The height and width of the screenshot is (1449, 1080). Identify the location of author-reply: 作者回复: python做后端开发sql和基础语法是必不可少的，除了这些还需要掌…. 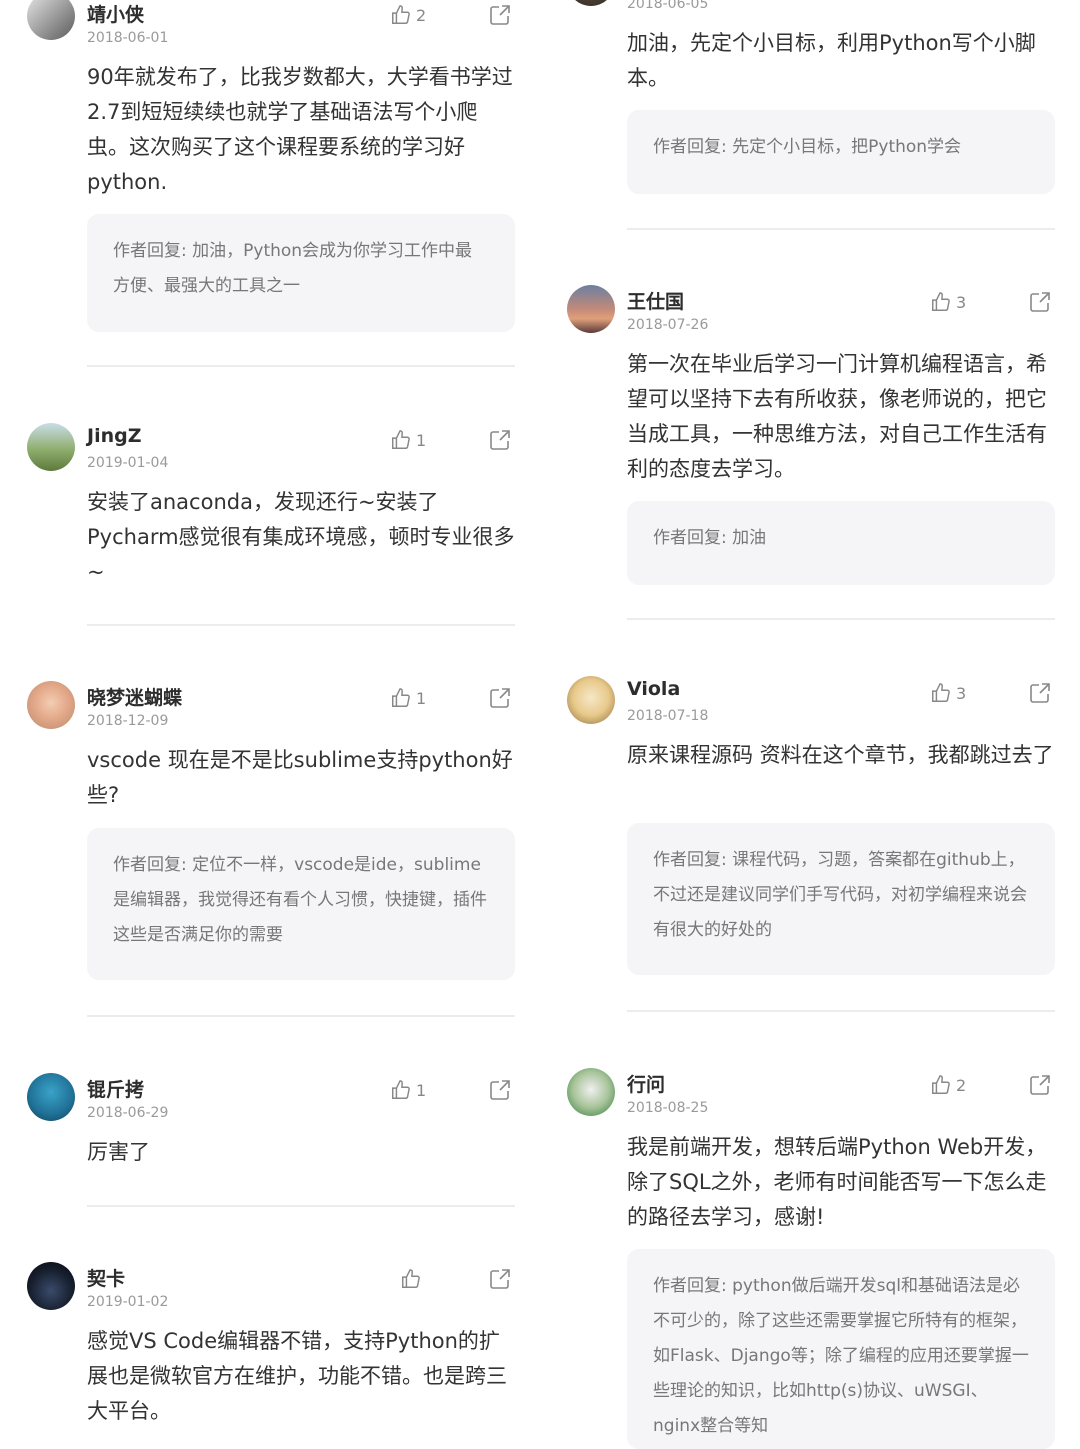
(841, 1349).